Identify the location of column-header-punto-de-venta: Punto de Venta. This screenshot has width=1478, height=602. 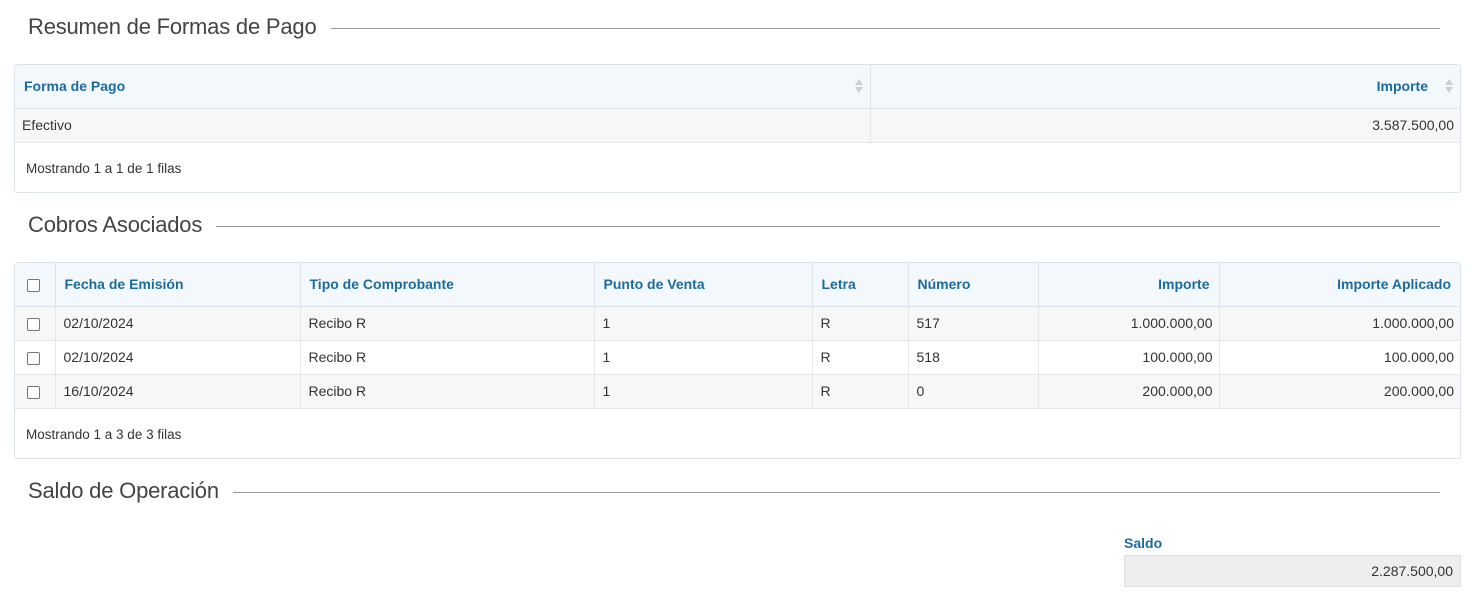
(703, 285).